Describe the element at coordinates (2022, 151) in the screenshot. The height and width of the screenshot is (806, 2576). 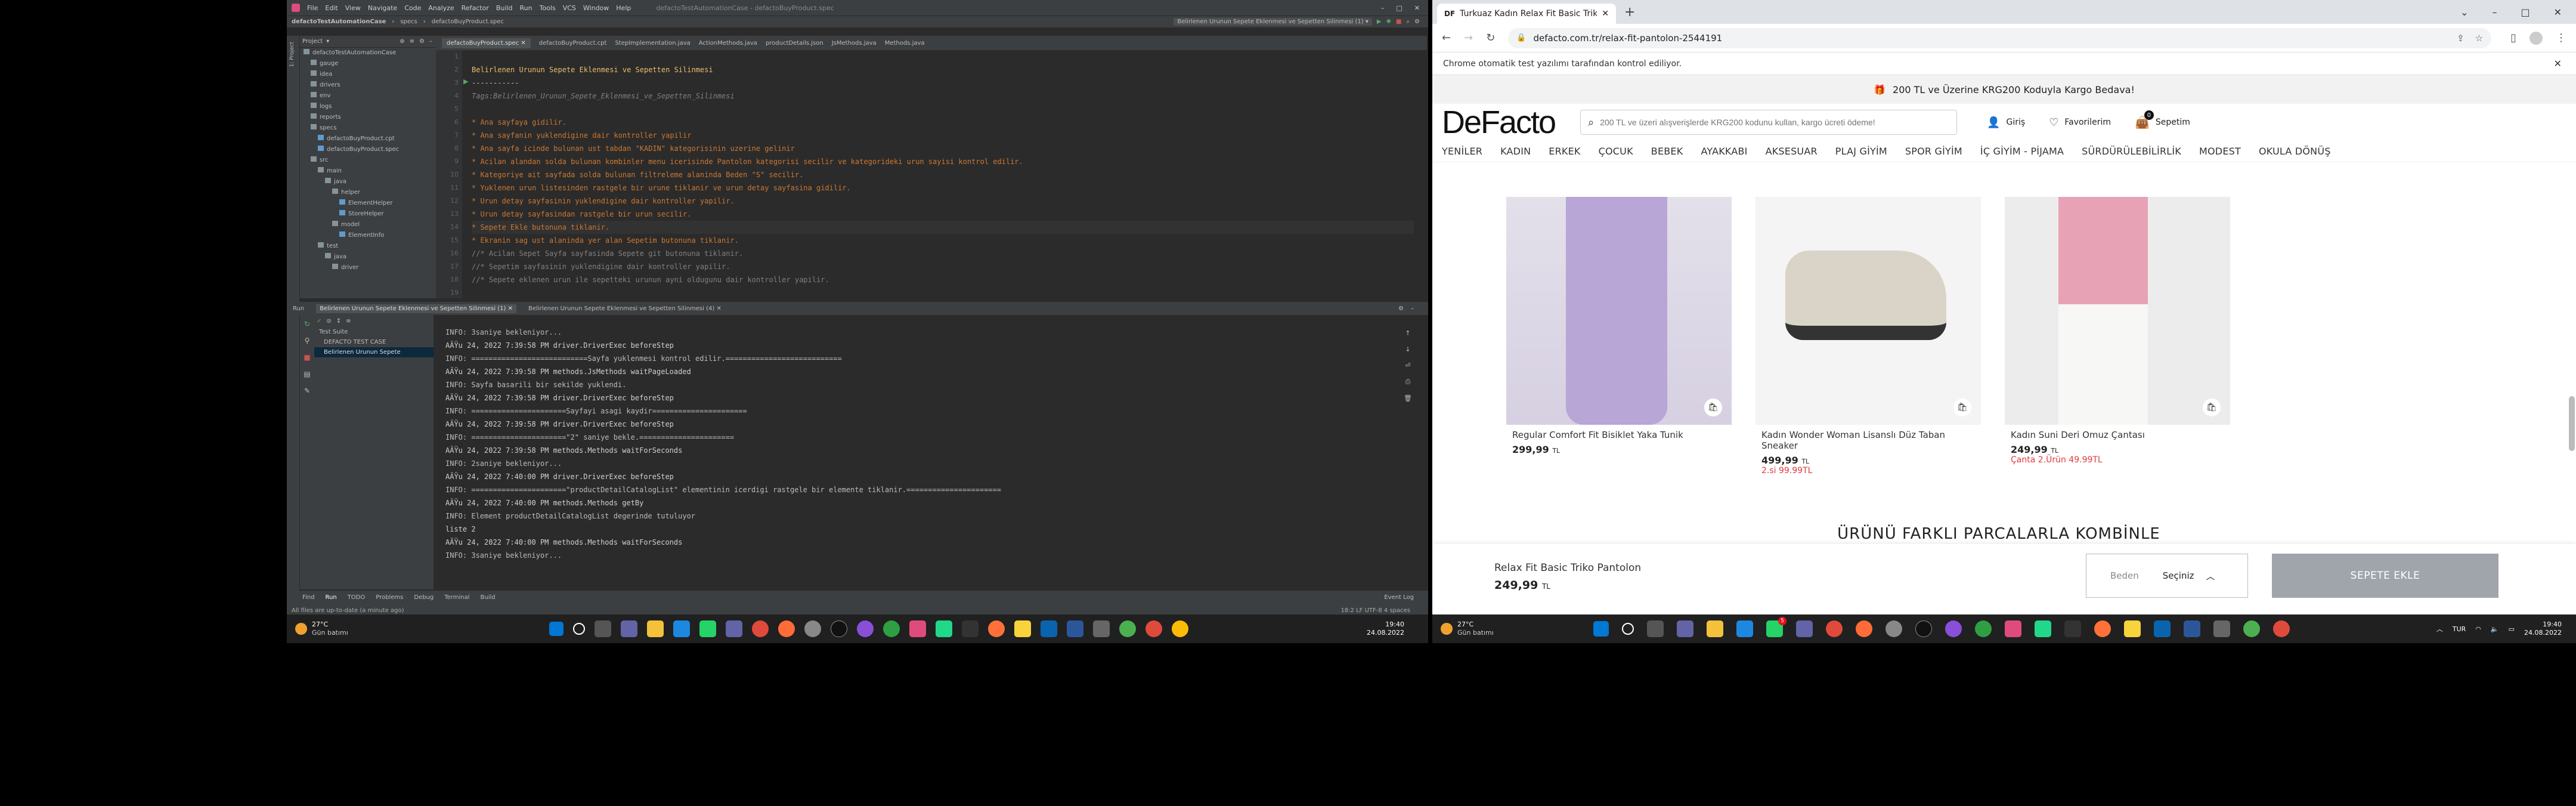
I see `nav-category: İÇ GİYİM - PİJAMA` at that location.